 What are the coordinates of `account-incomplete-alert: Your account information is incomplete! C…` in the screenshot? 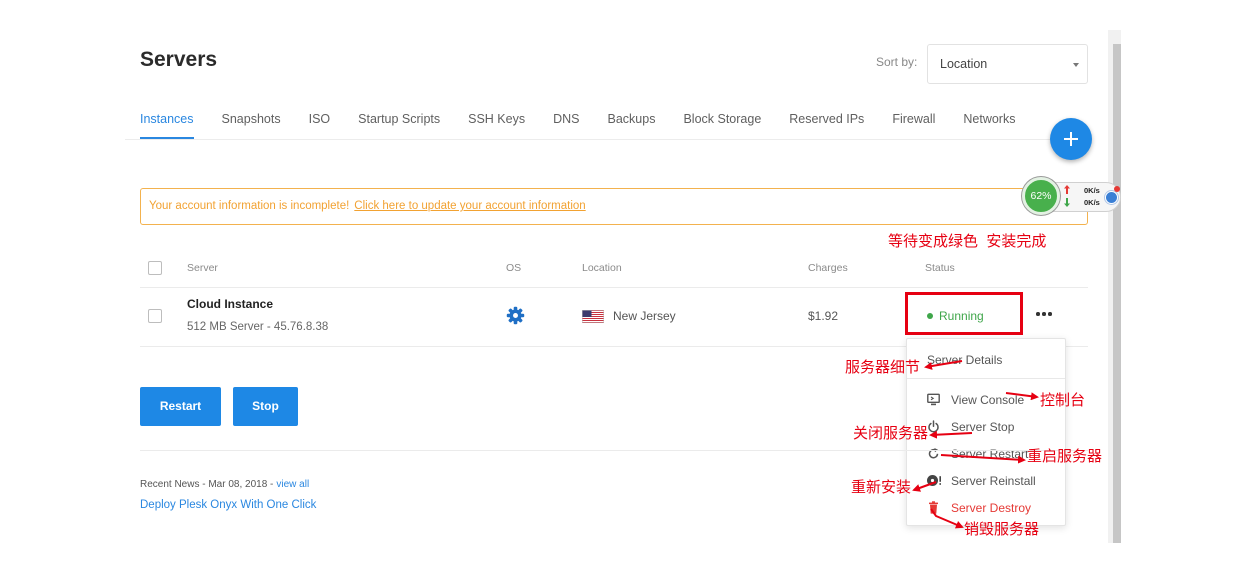 It's located at (614, 206).